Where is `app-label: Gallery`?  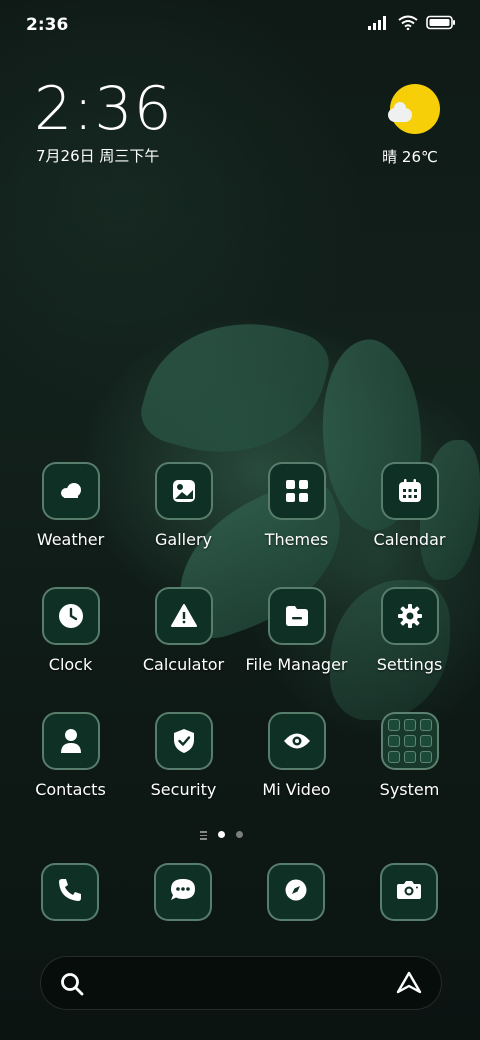 app-label: Gallery is located at coordinates (183, 539).